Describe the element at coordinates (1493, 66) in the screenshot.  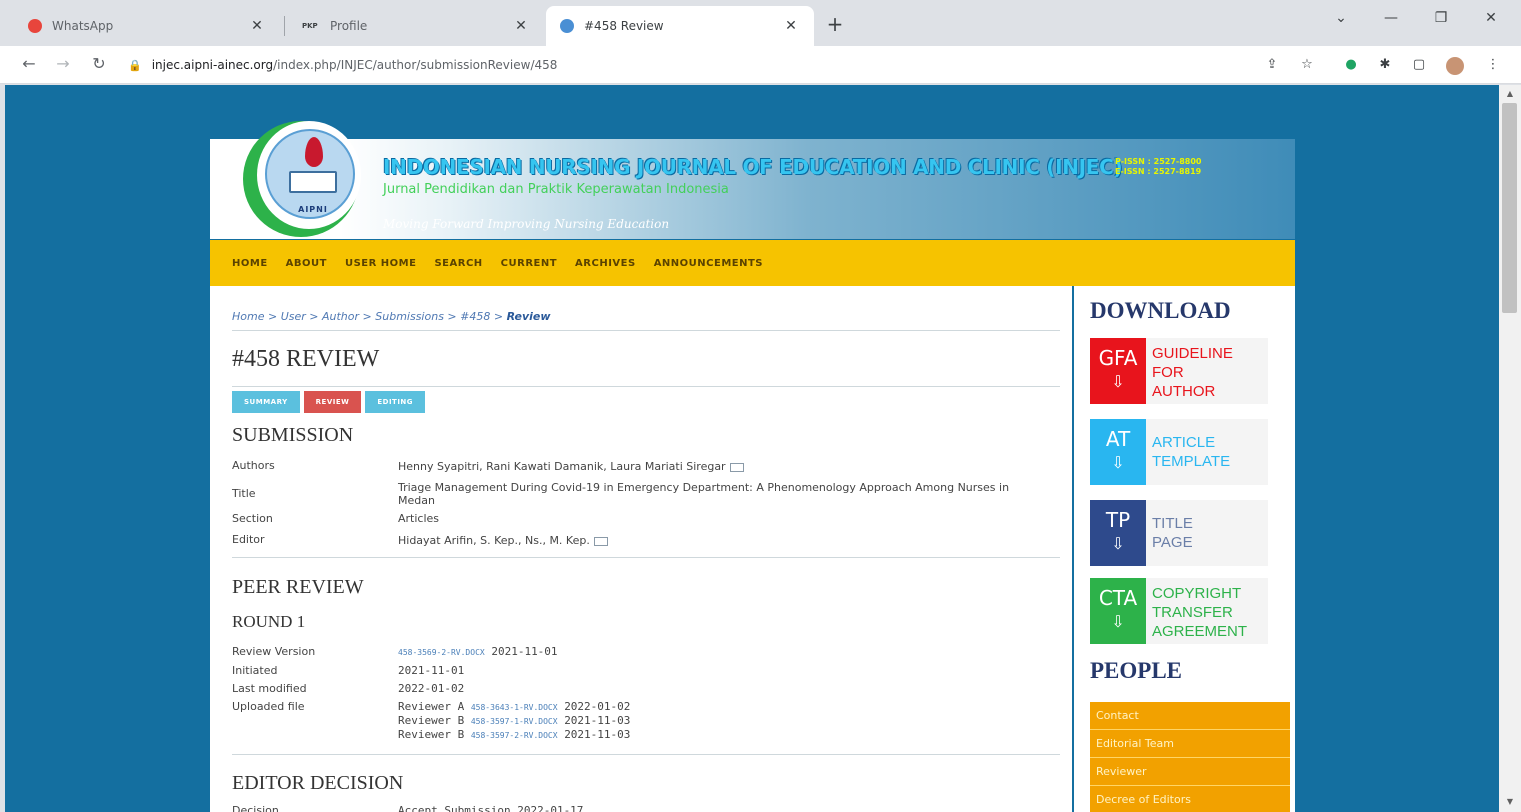
I see `kebab-menu-icon: ⋮` at that location.